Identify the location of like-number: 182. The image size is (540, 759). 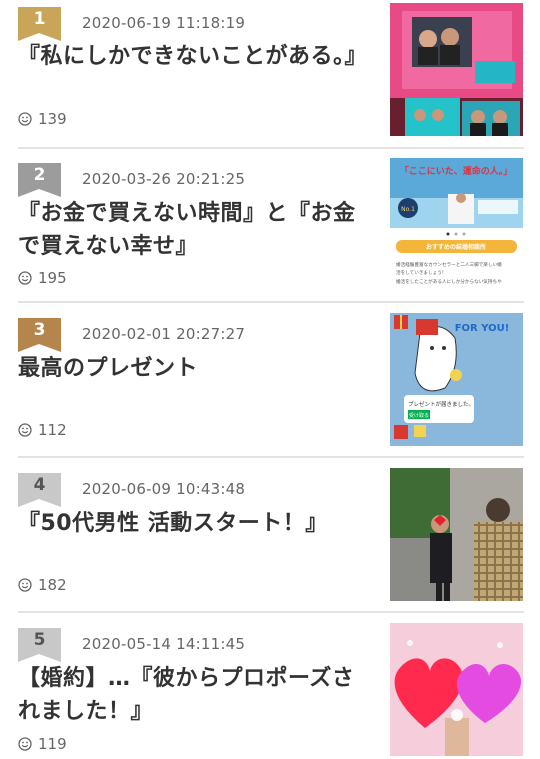
(52, 585).